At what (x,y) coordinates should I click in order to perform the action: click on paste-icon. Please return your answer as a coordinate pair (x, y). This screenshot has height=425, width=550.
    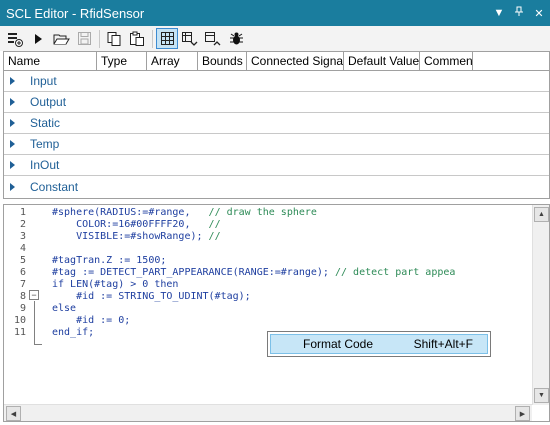
    Looking at the image, I should click on (137, 38).